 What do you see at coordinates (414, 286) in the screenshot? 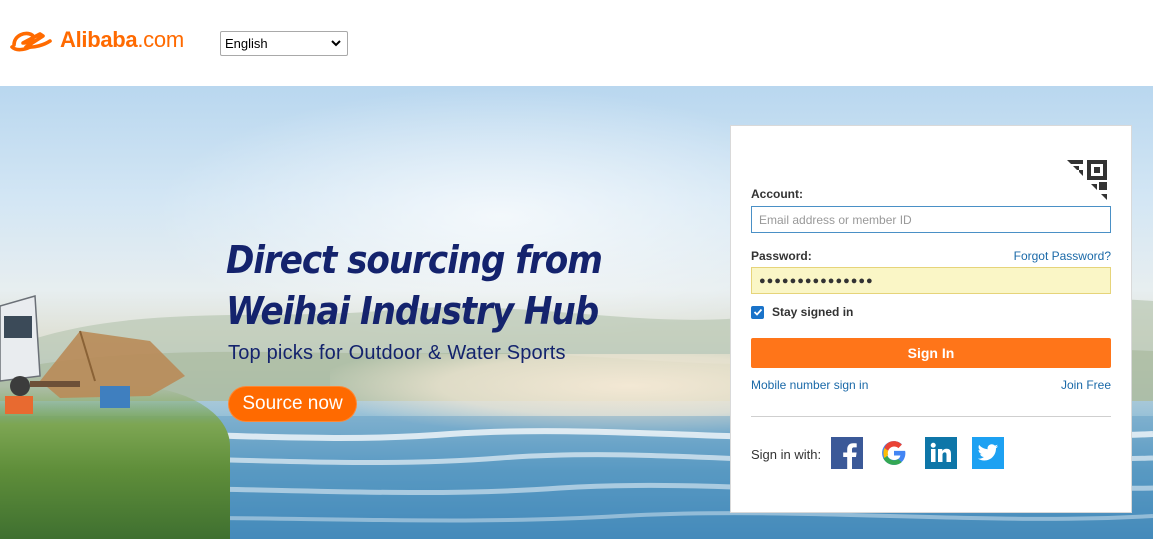
I see `hero-headline: Direct sourcing from Weihai Industry Hub` at bounding box center [414, 286].